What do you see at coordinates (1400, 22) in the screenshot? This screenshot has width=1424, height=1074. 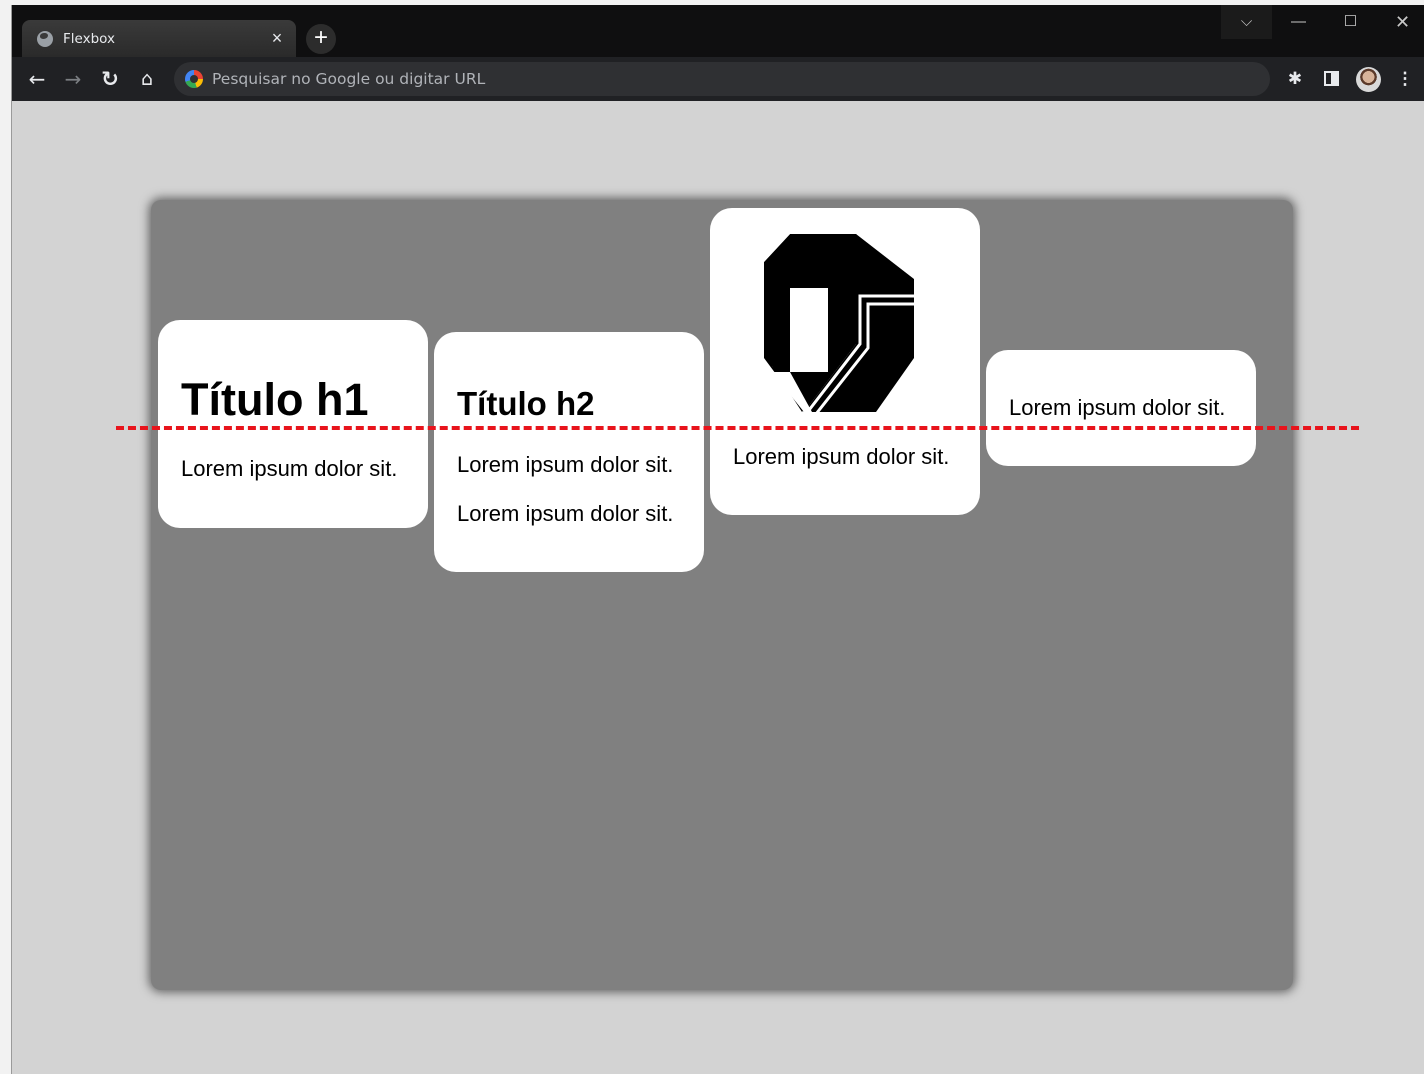 I see `close-window-button: ✕` at bounding box center [1400, 22].